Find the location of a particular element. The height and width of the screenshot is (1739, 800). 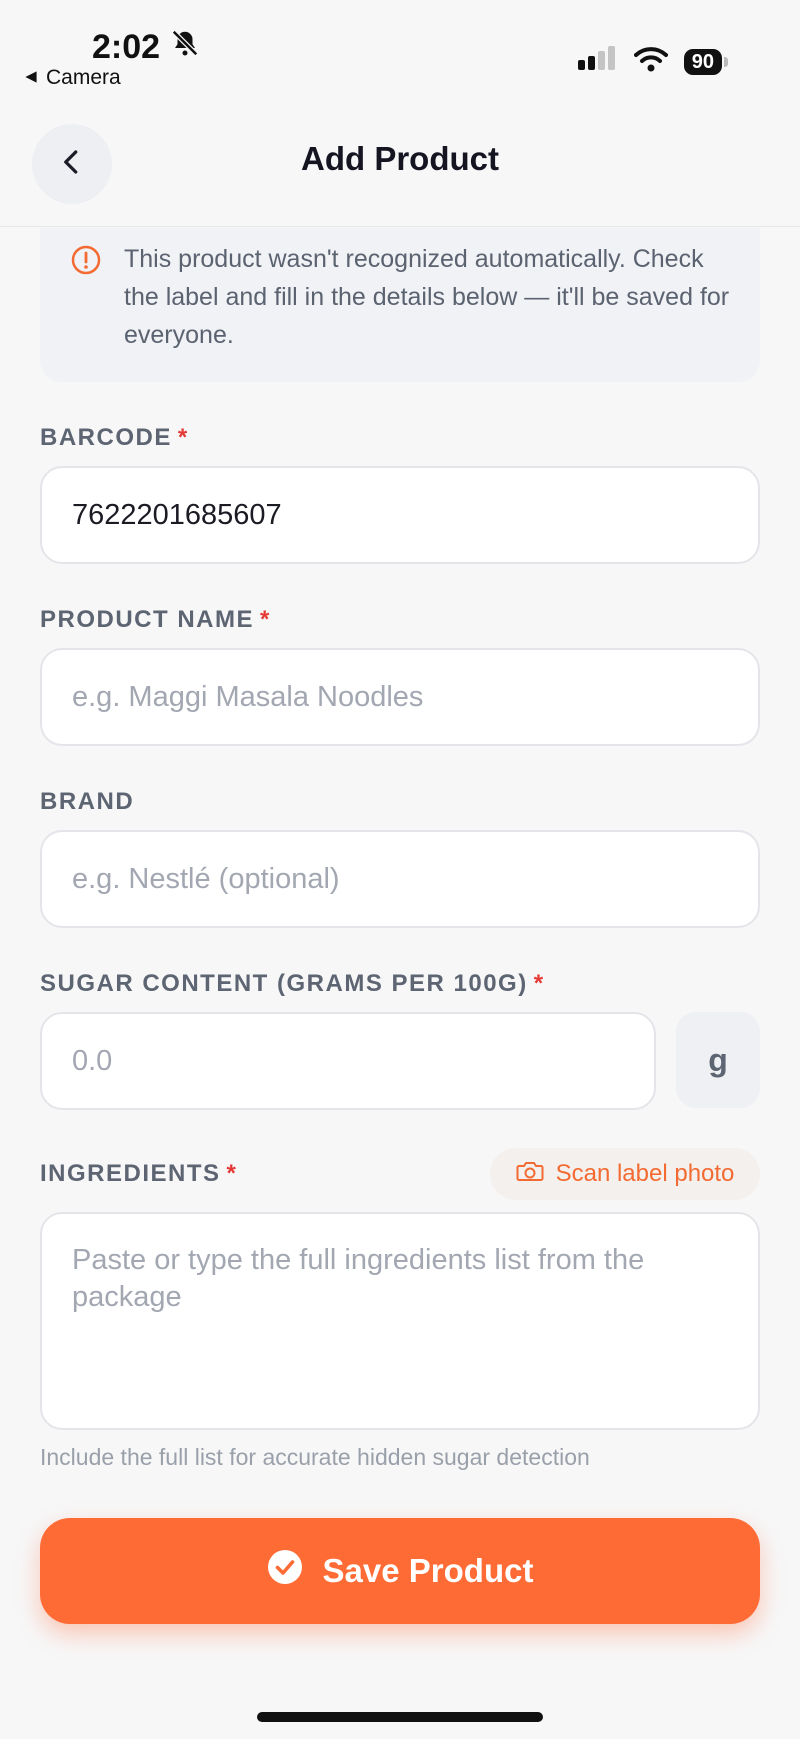

save-product-label: Save Product is located at coordinates (428, 1570).